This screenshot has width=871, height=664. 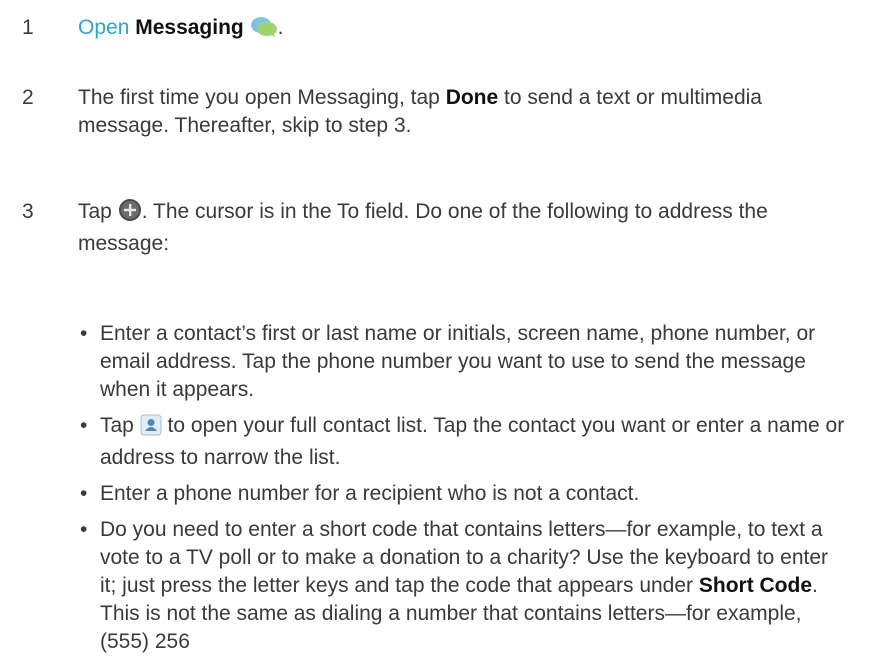 I want to click on contacts-icon, so click(x=151, y=429).